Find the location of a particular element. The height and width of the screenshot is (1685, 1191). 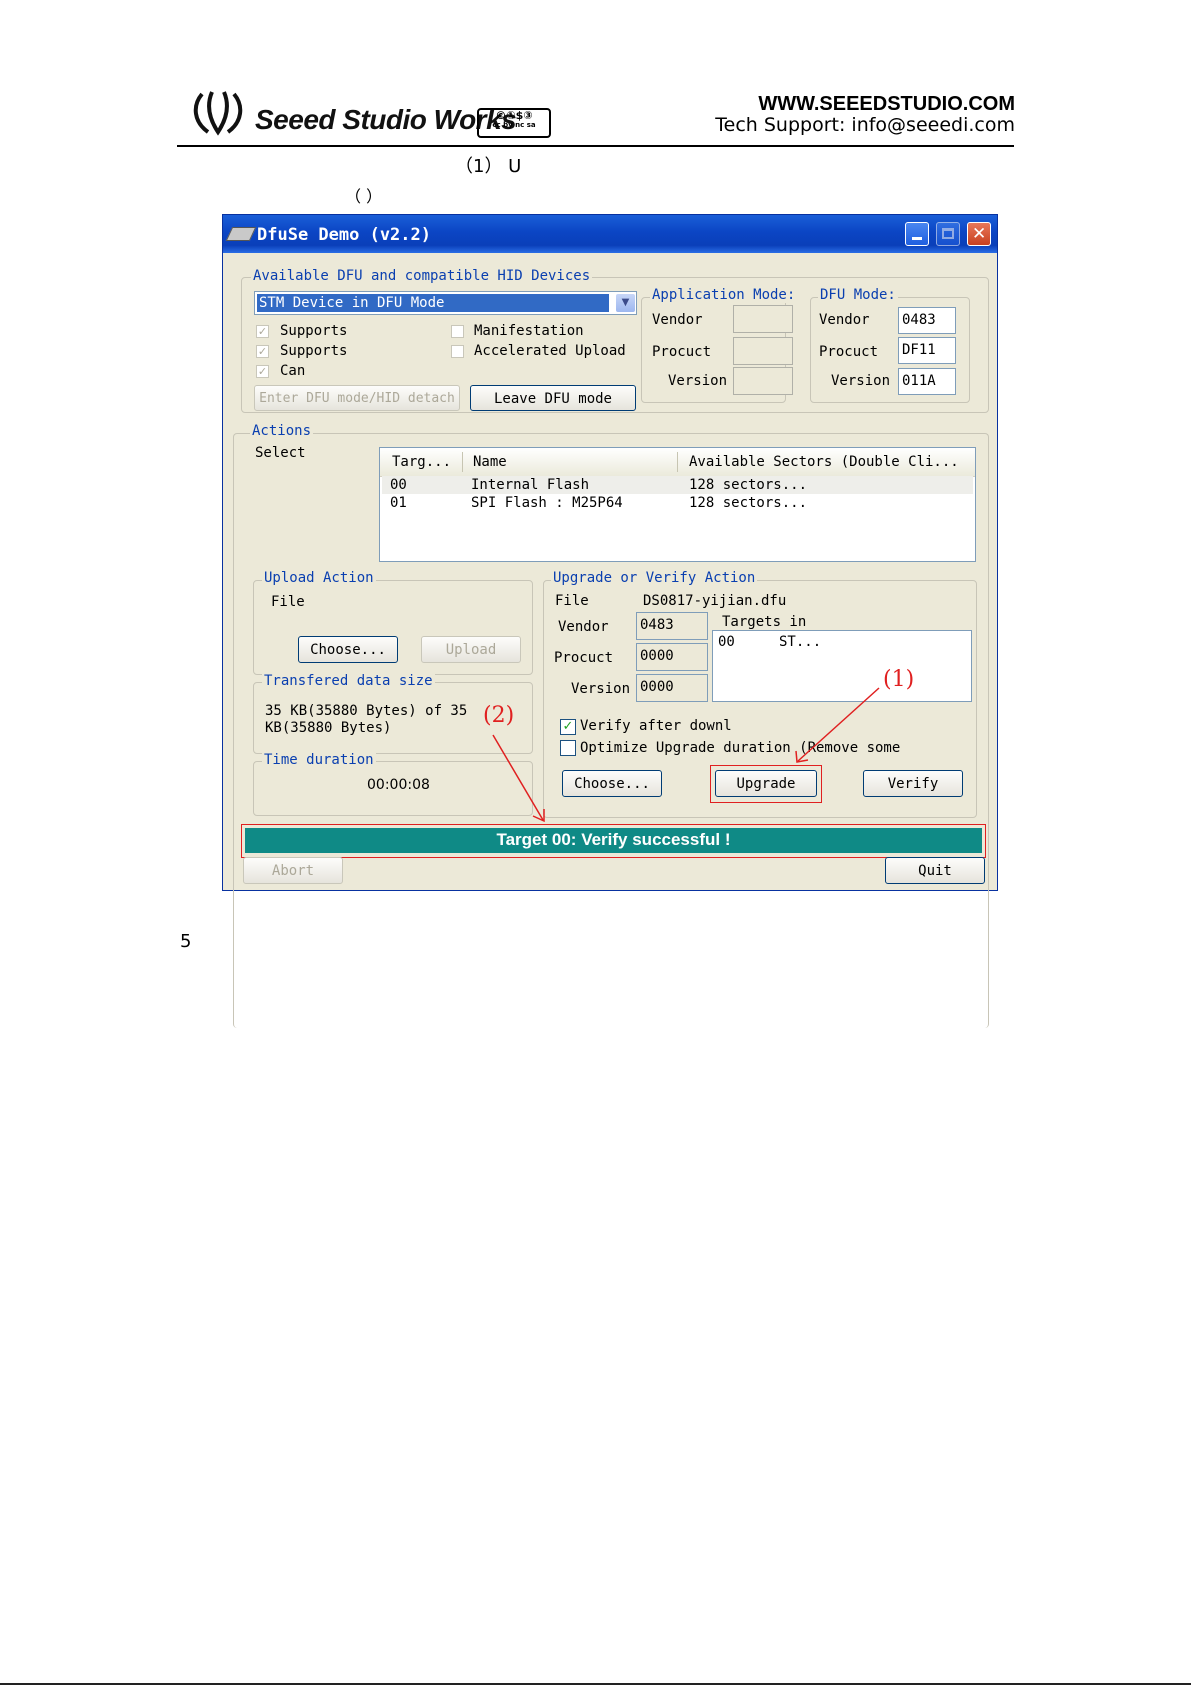

header-divider is located at coordinates (595, 146).